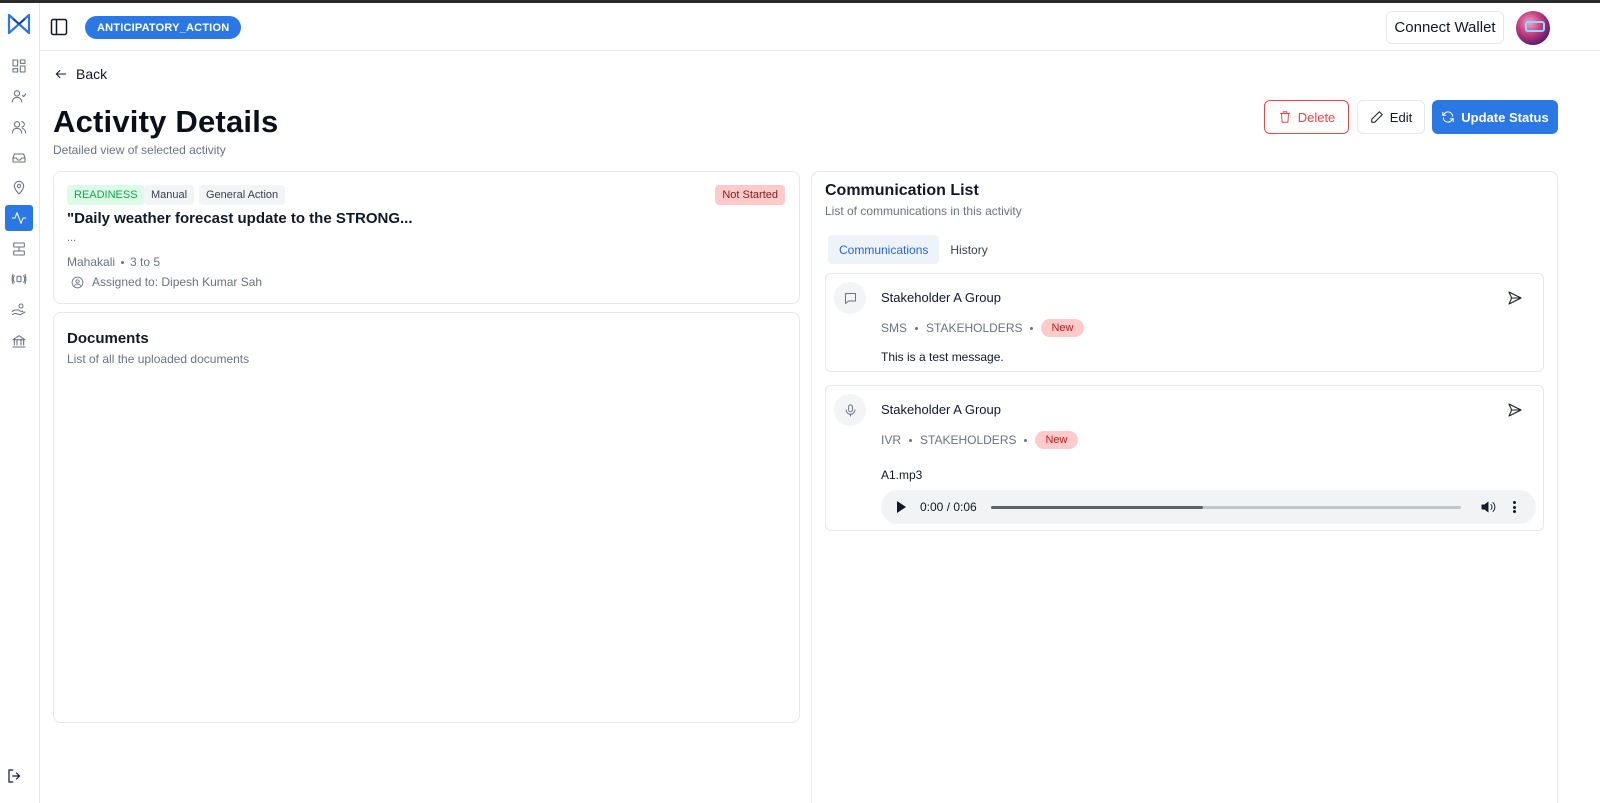 The height and width of the screenshot is (803, 1600). I want to click on audio-player: 0:00 / 0:06, so click(1208, 507).